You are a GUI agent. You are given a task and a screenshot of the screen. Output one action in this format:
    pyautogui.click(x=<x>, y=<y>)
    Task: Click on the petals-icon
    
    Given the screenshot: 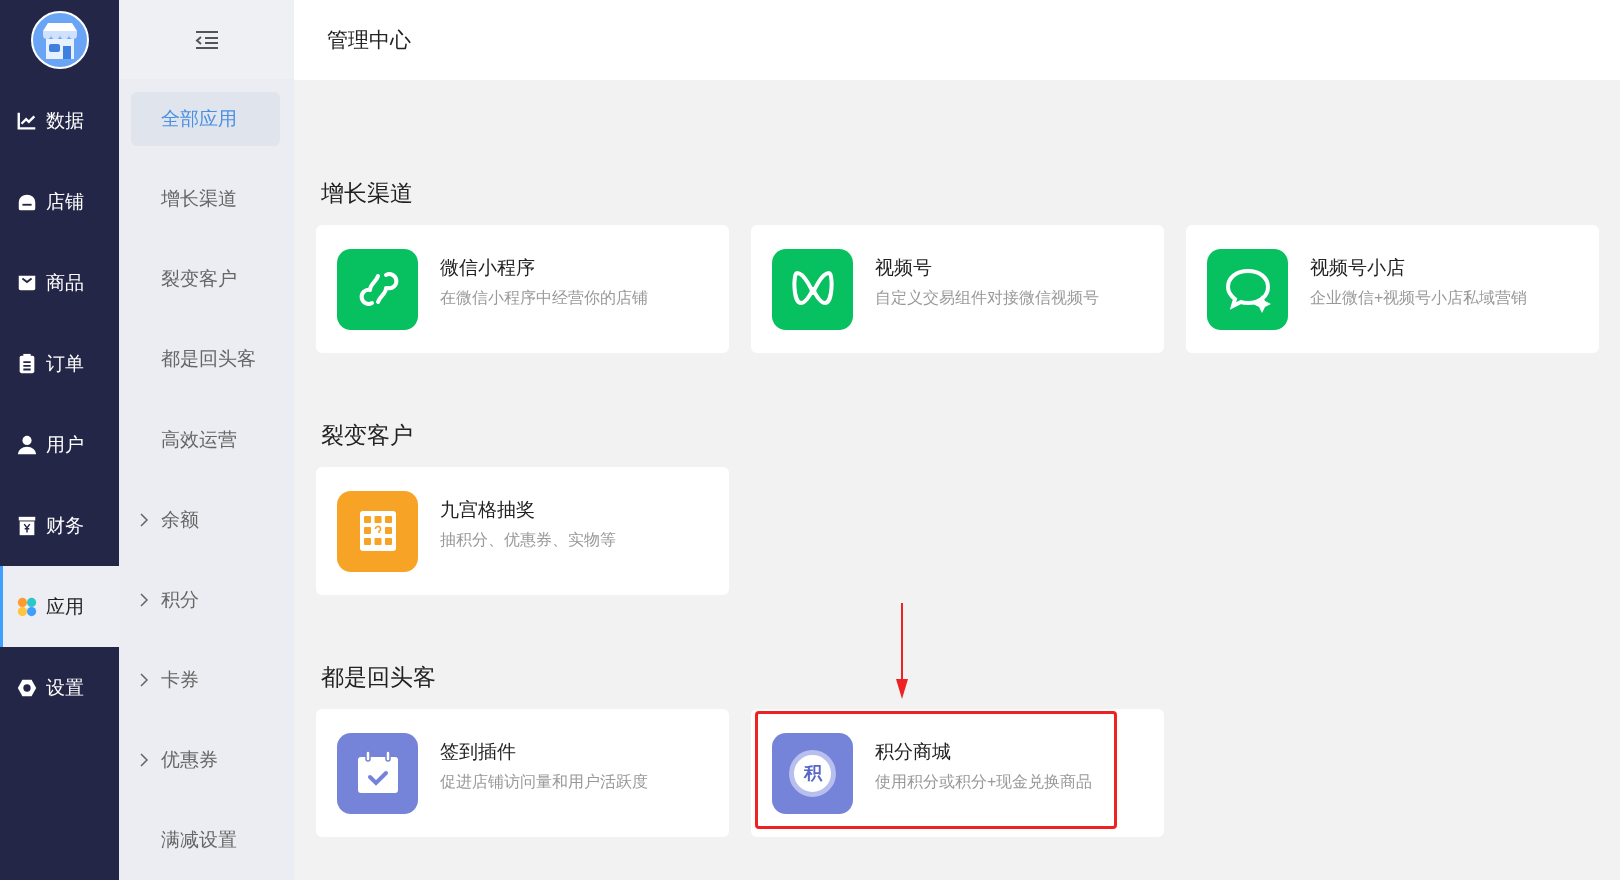 What is the action you would take?
    pyautogui.click(x=27, y=606)
    